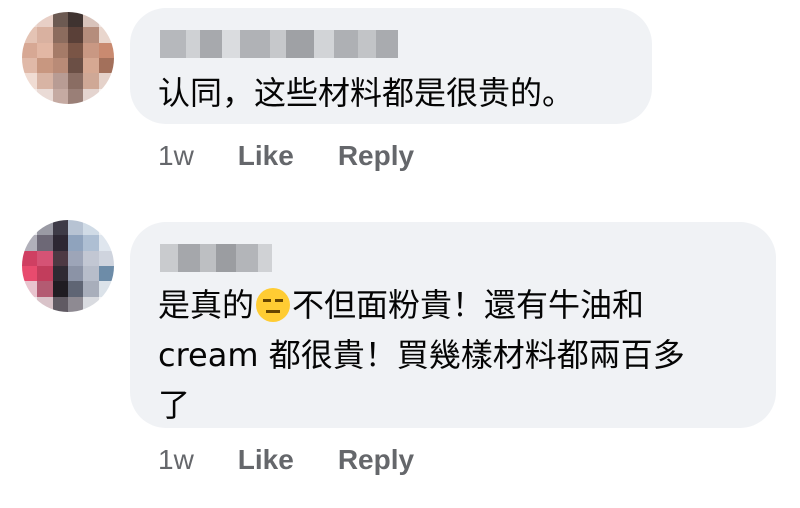 The height and width of the screenshot is (508, 800). What do you see at coordinates (206, 305) in the screenshot?
I see `comment-text-part: 是真的` at bounding box center [206, 305].